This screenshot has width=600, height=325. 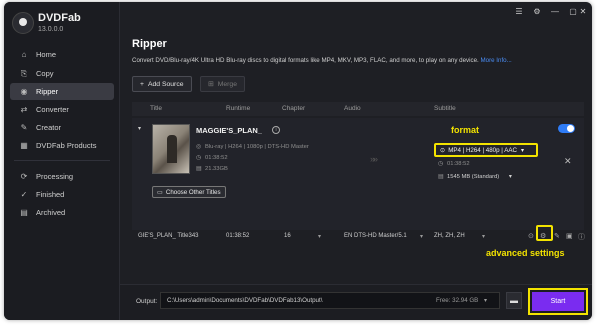 I want to click on ripper-icon: ◉, so click(x=24, y=91).